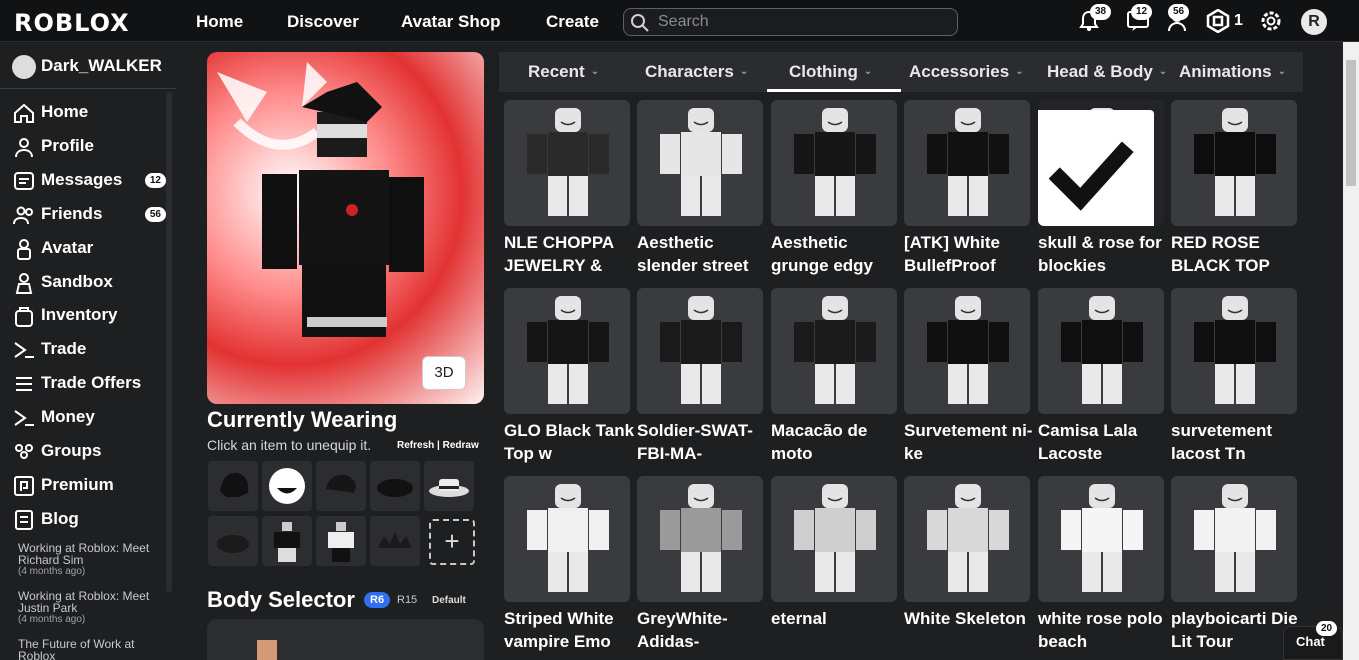 The height and width of the screenshot is (660, 1359). What do you see at coordinates (972, 254) in the screenshot?
I see `item-name: [ATK] White BullefProof` at bounding box center [972, 254].